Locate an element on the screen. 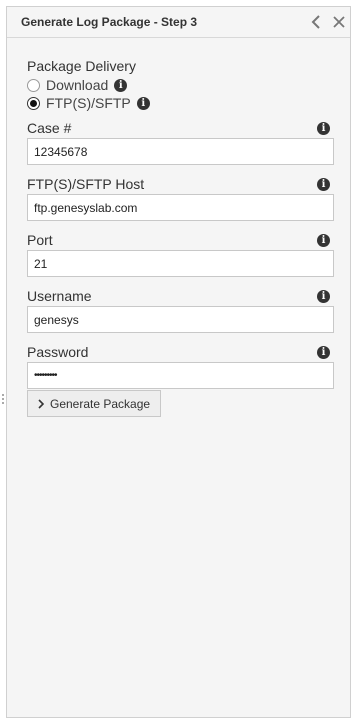 Image resolution: width=359 pixels, height=724 pixels. panel-header: Generate Log Package - Step 3 is located at coordinates (178, 22).